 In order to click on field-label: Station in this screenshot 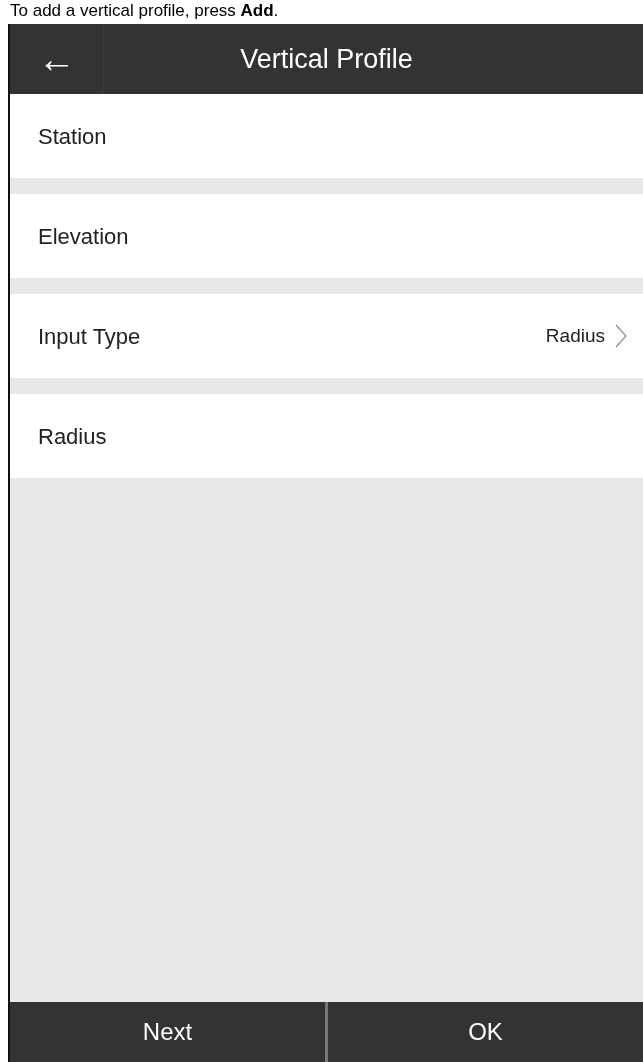, I will do `click(73, 136)`.